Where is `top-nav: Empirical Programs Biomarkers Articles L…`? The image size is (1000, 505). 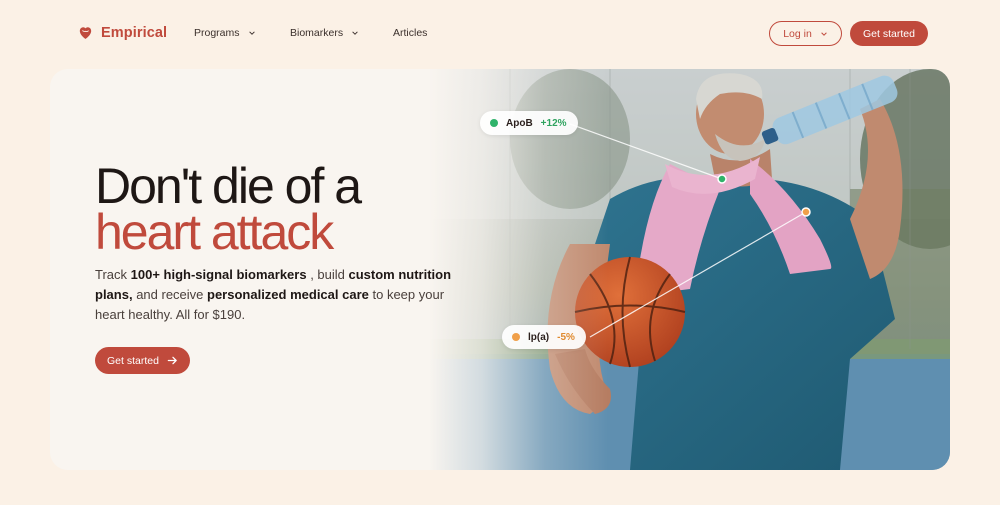 top-nav: Empirical Programs Biomarkers Articles L… is located at coordinates (500, 34).